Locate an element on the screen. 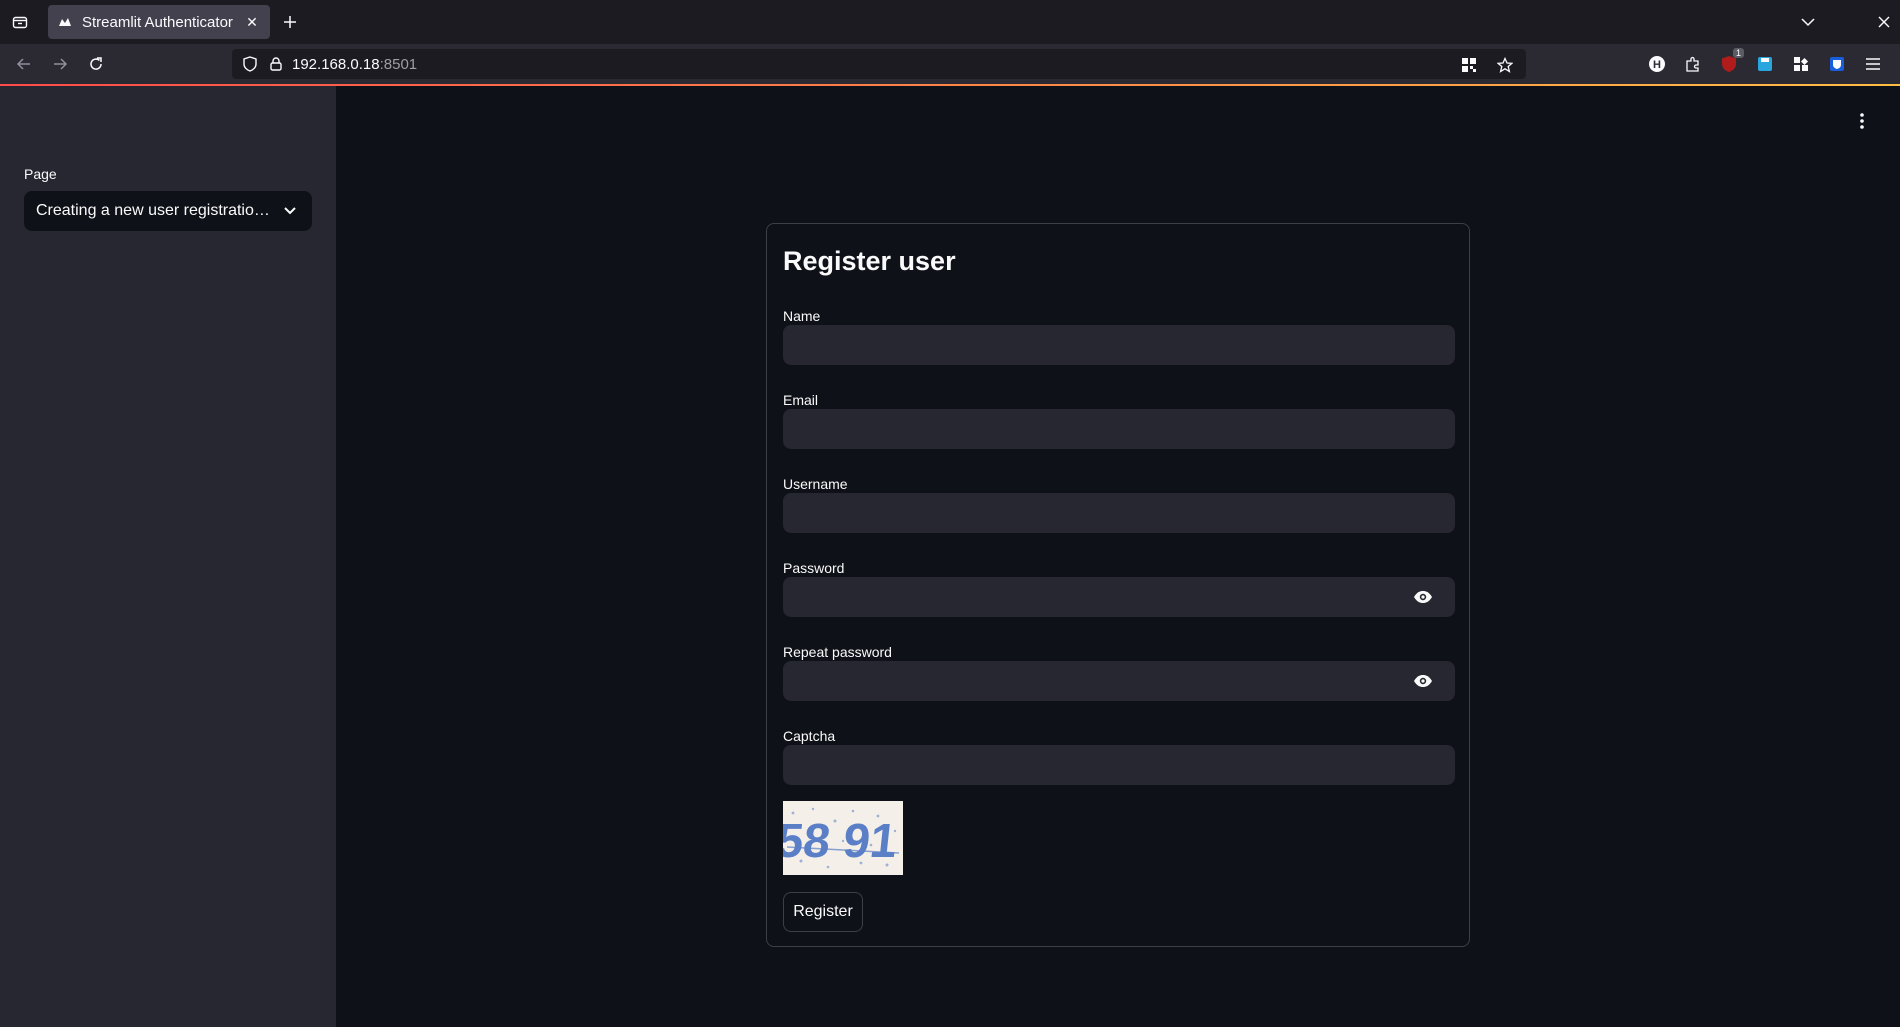  show-repeat-password-eye-icon is located at coordinates (1423, 681).